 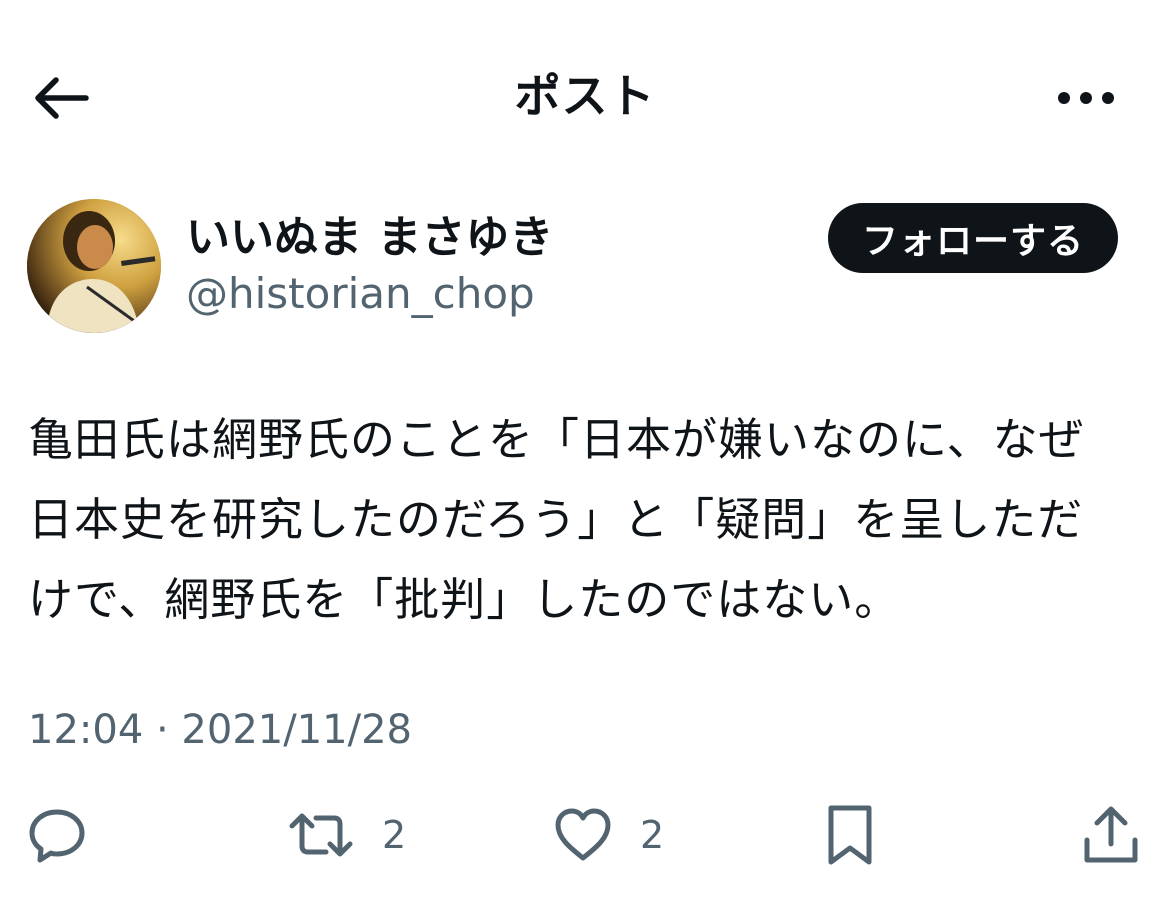 I want to click on more-options-button, so click(x=1086, y=98).